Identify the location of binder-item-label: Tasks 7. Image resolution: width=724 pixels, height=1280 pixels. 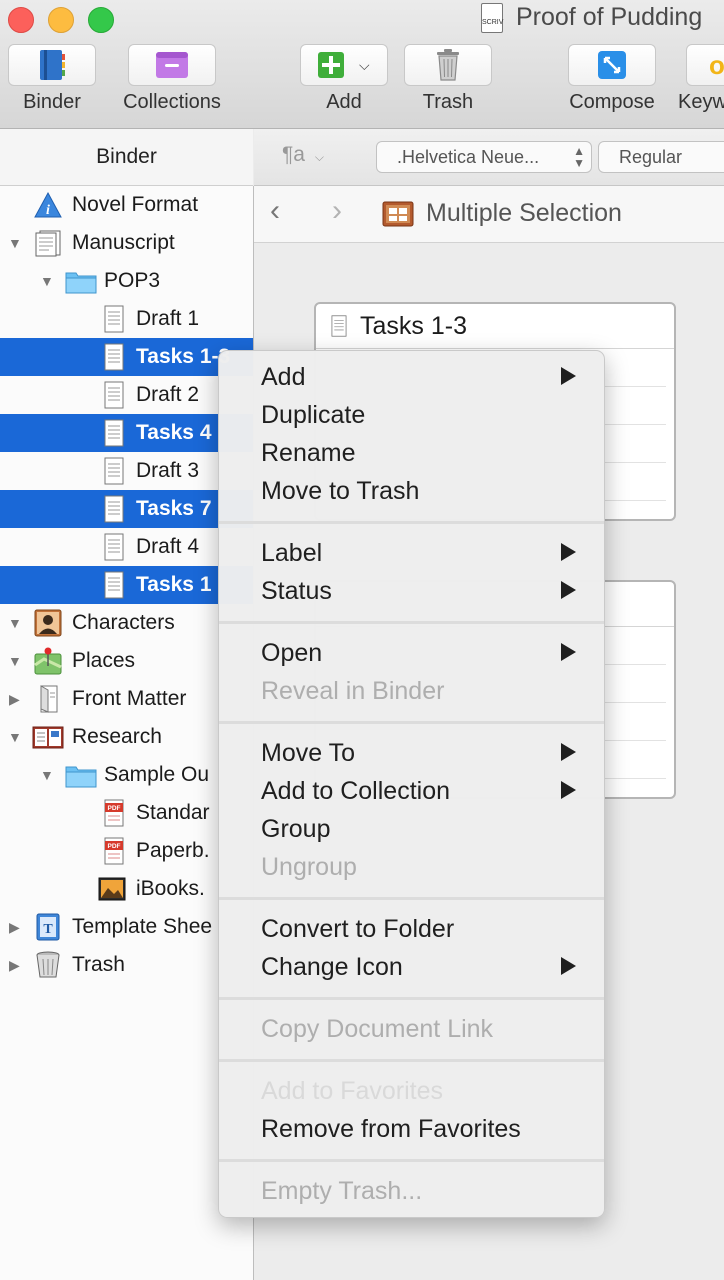
(174, 508).